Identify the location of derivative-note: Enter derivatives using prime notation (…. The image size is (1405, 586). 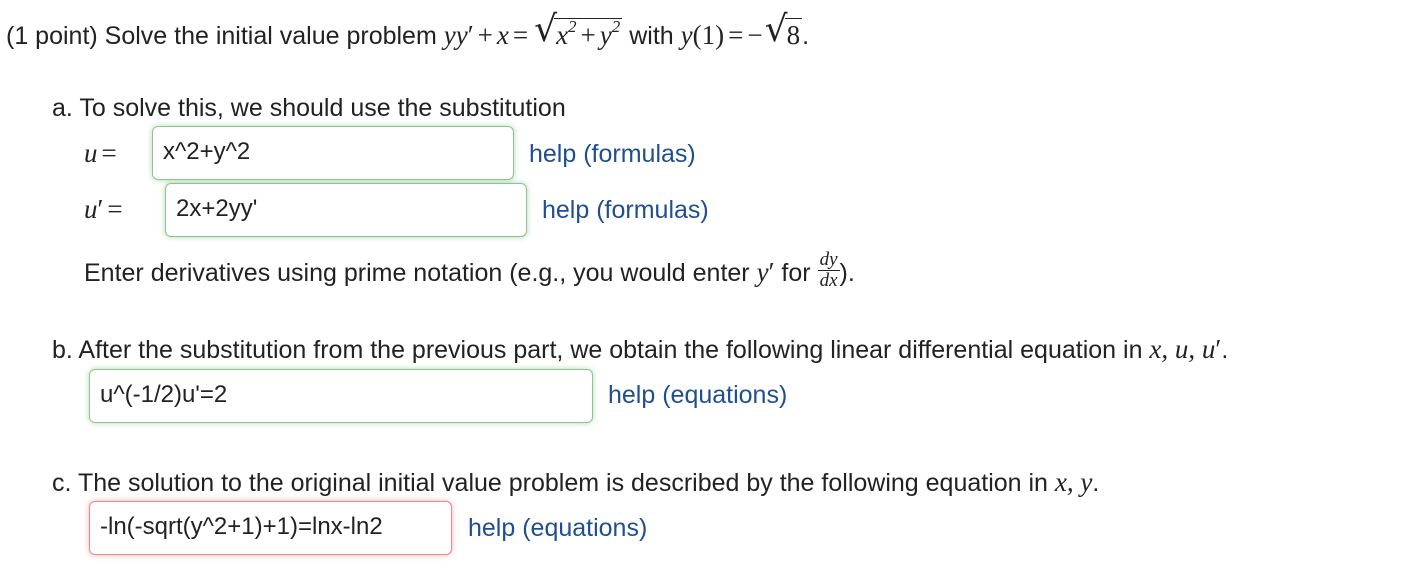
(469, 272).